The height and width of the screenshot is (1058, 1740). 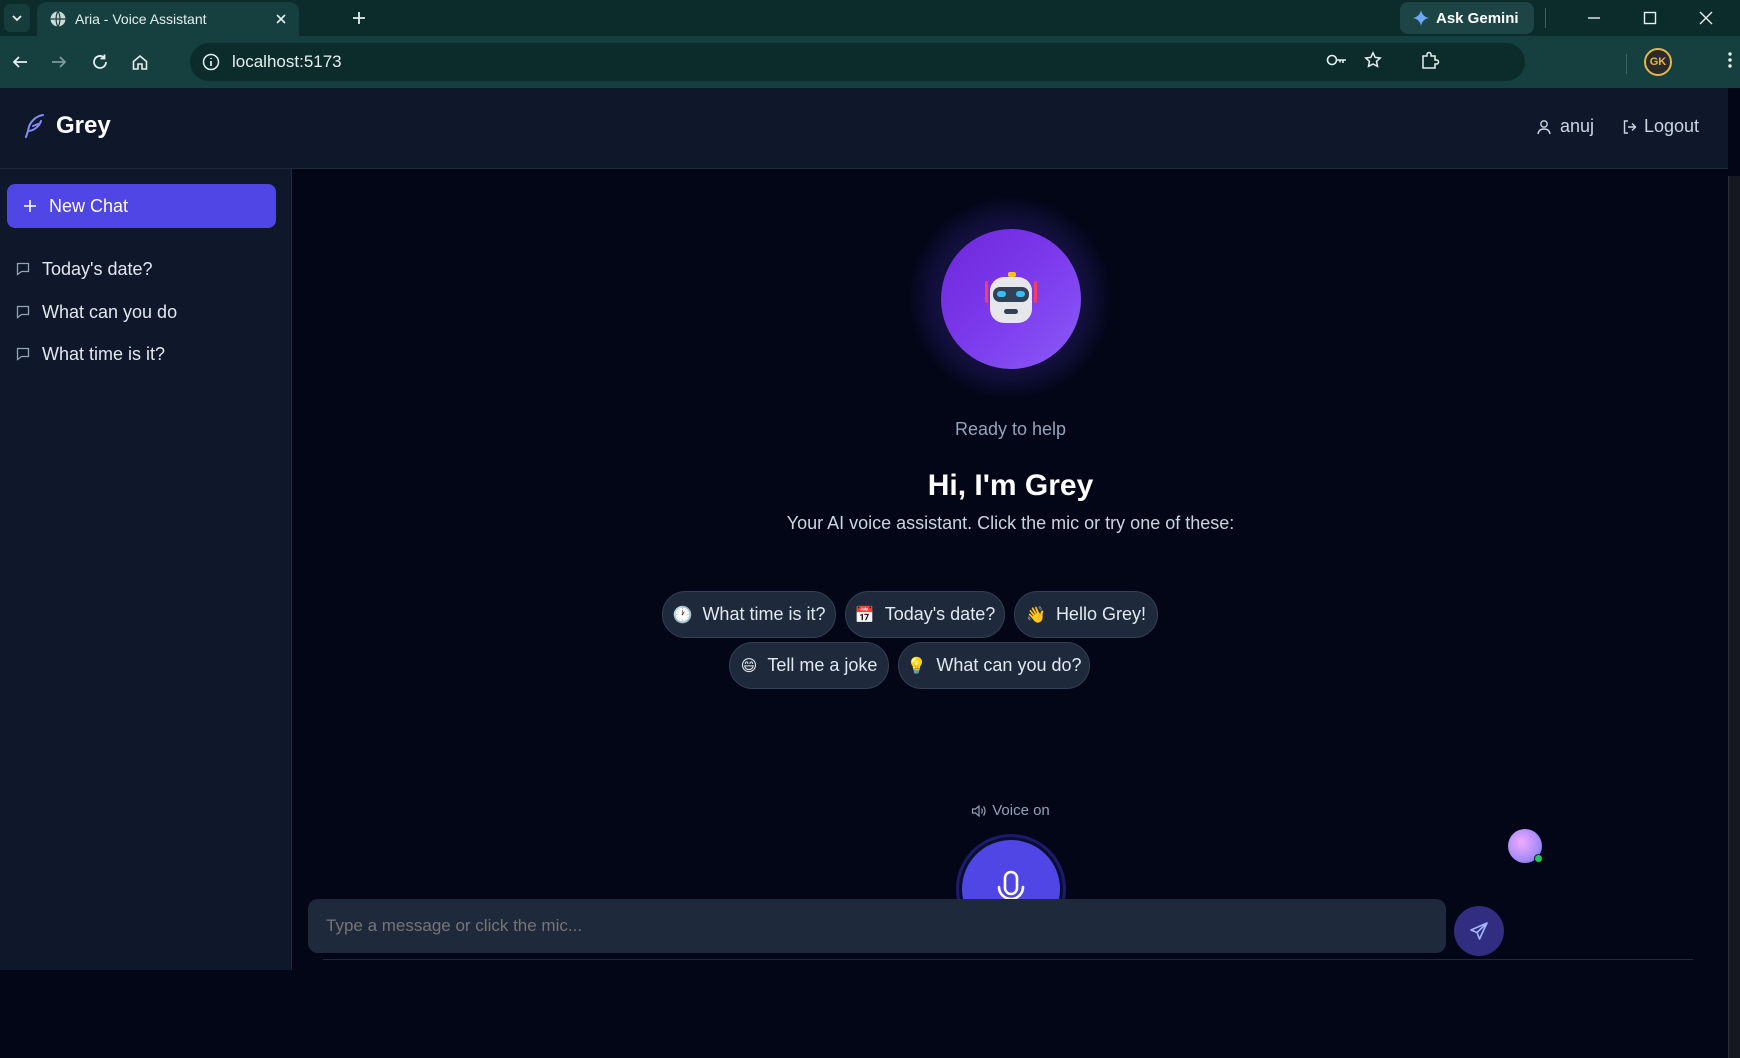 I want to click on send-icon, so click(x=1479, y=931).